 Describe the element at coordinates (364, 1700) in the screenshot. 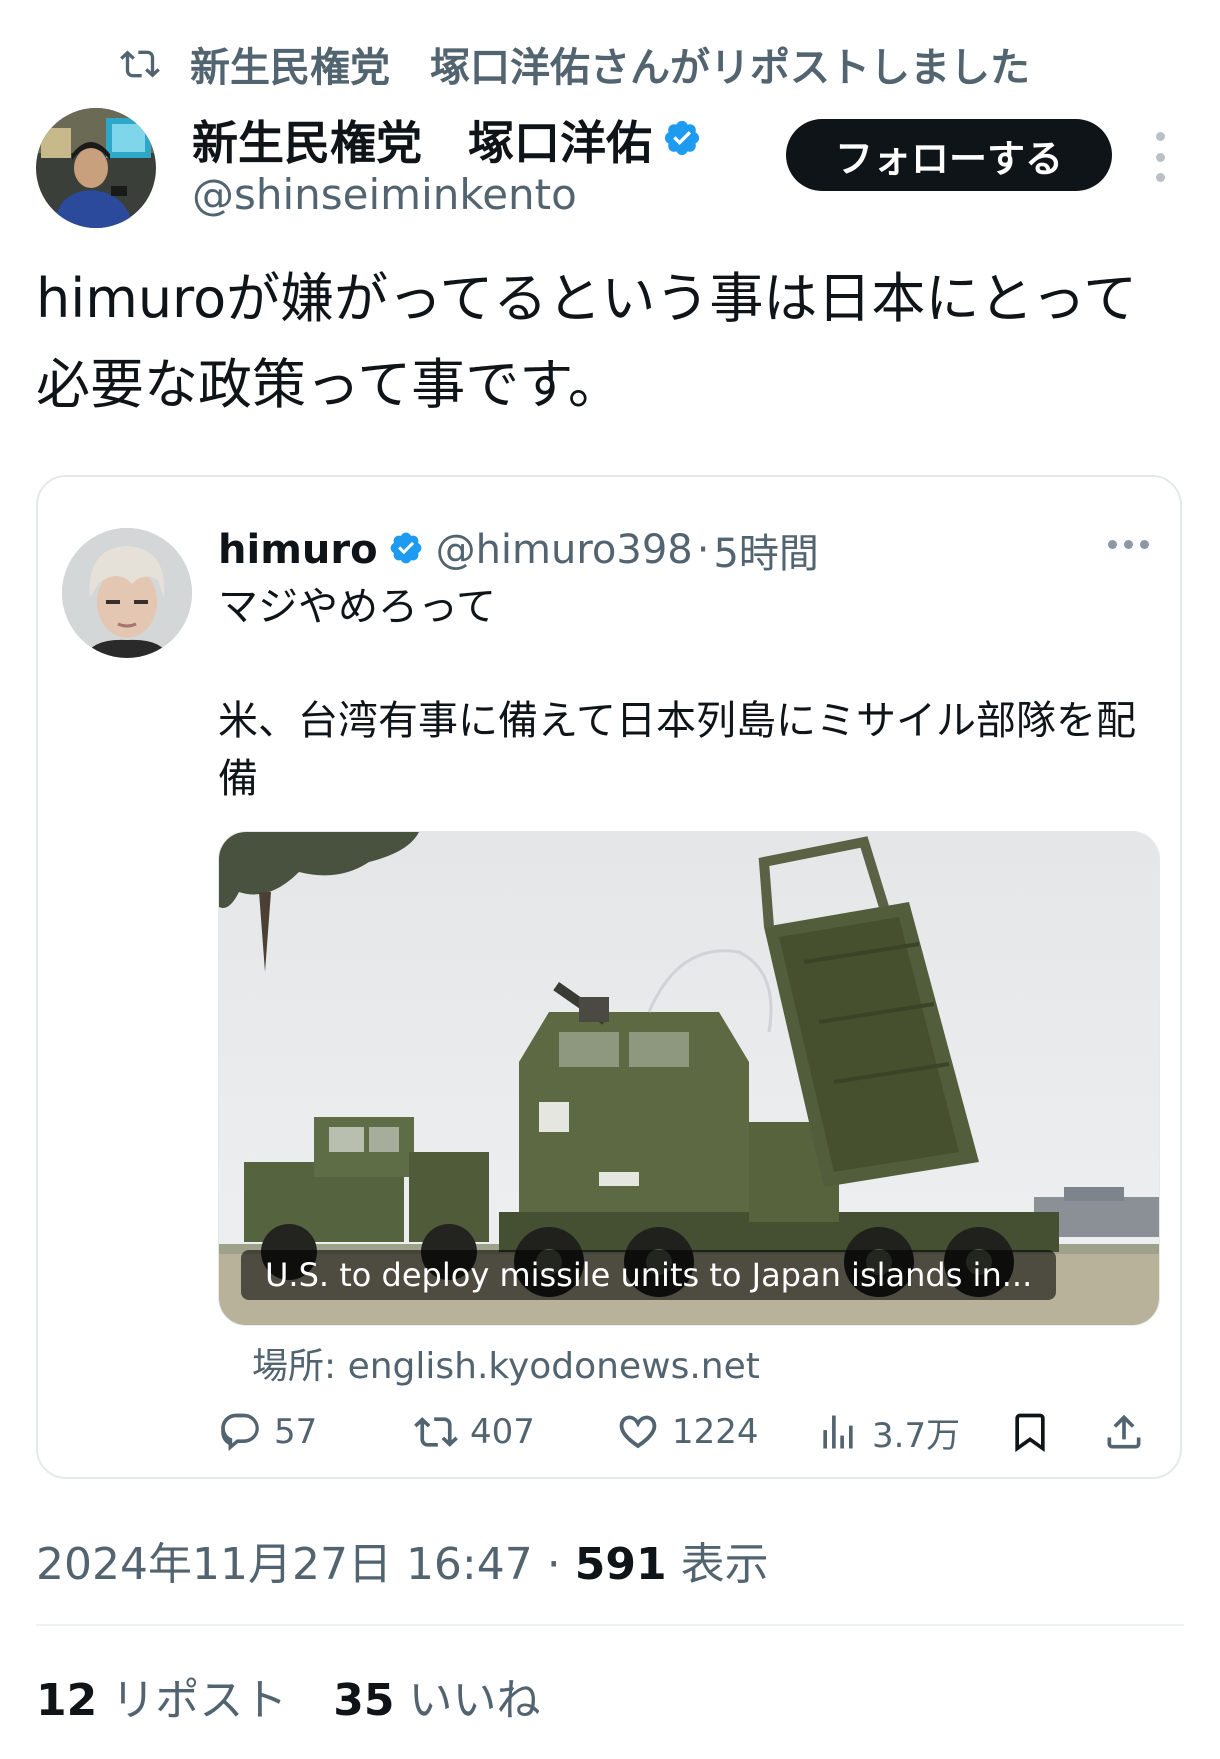

I see `likes-total: 35` at that location.